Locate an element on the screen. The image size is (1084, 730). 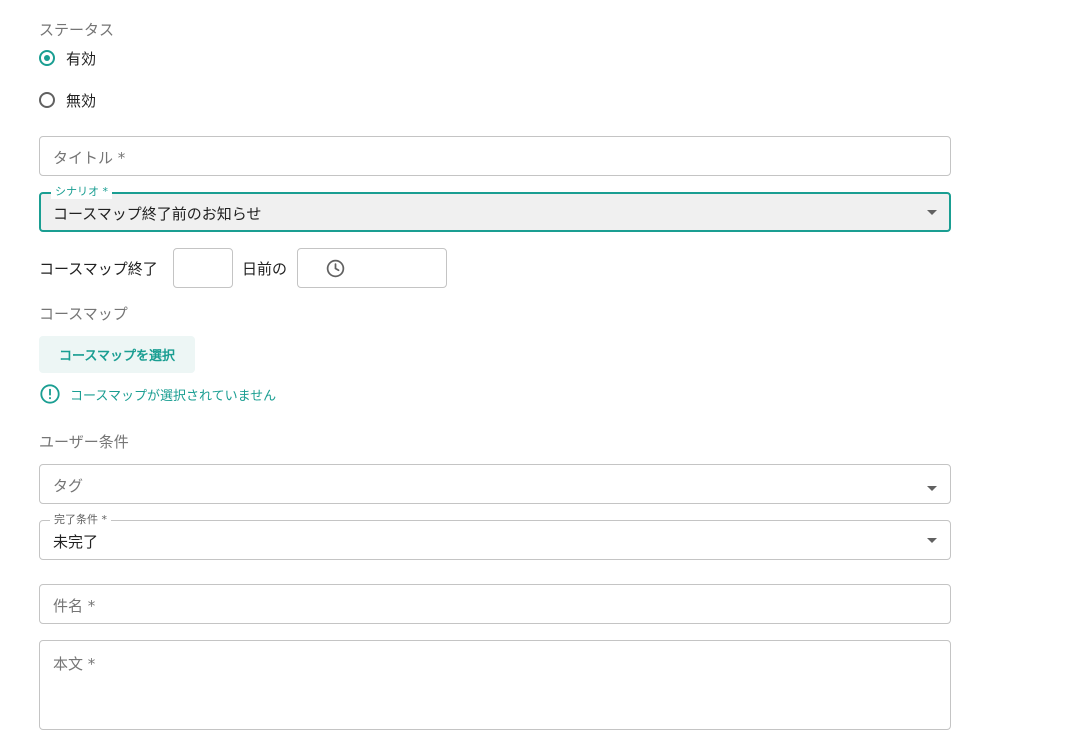
status-radio-enabled: 有効 is located at coordinates (67, 58).